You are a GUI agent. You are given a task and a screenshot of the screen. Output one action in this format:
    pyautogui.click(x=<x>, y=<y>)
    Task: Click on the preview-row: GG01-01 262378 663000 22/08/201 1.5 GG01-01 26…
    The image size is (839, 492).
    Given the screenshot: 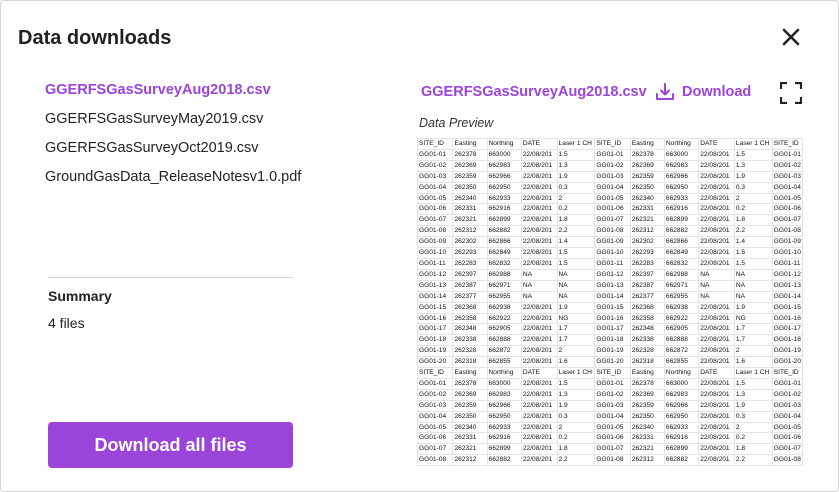 What is the action you would take?
    pyautogui.click(x=610, y=154)
    